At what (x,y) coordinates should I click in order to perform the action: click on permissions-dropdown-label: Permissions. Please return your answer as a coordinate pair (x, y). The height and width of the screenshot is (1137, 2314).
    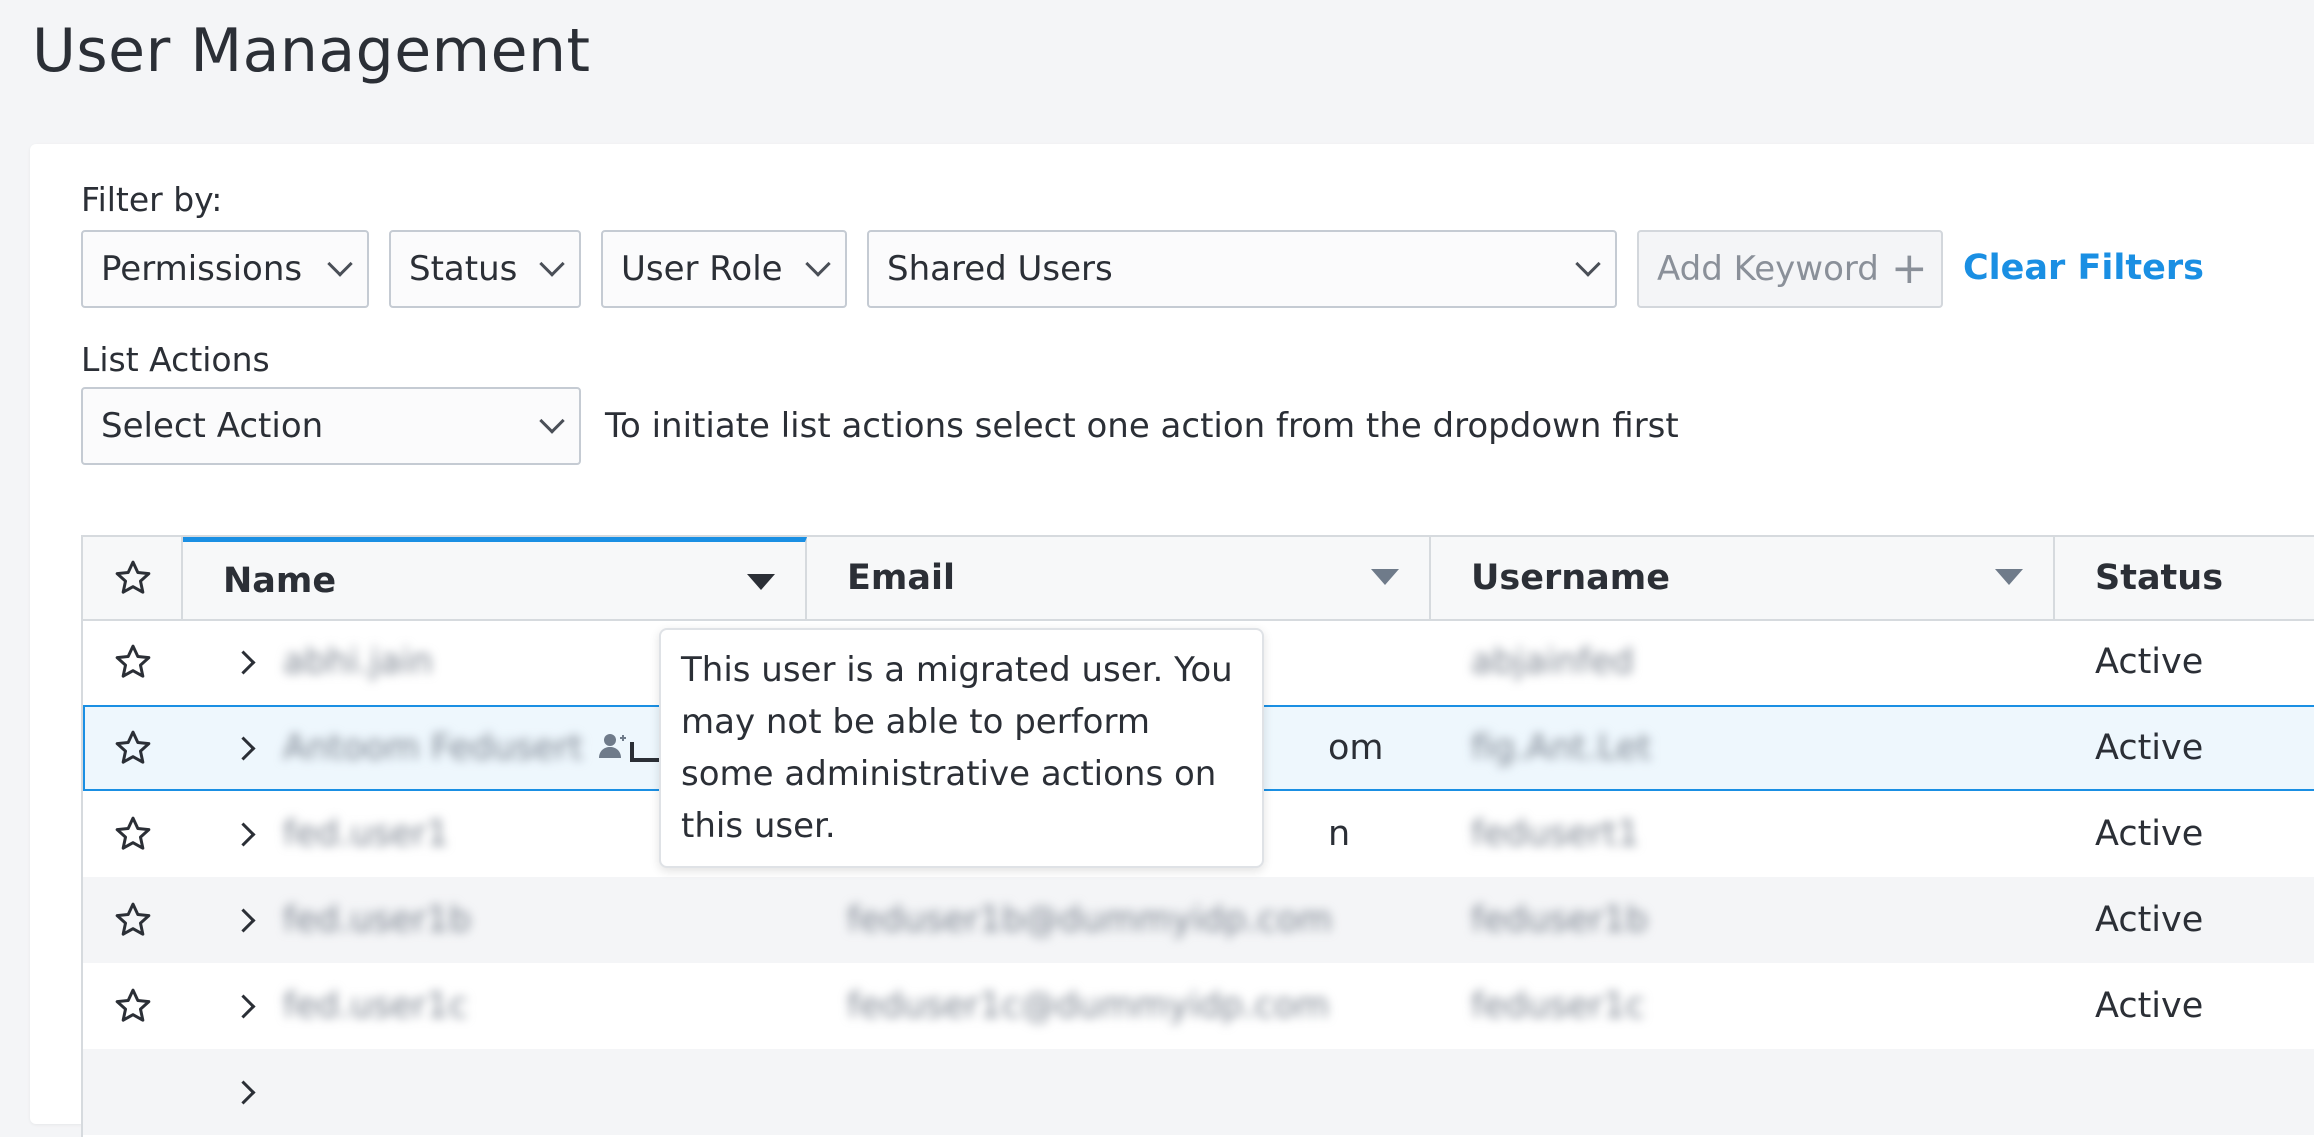
    Looking at the image, I should click on (202, 269).